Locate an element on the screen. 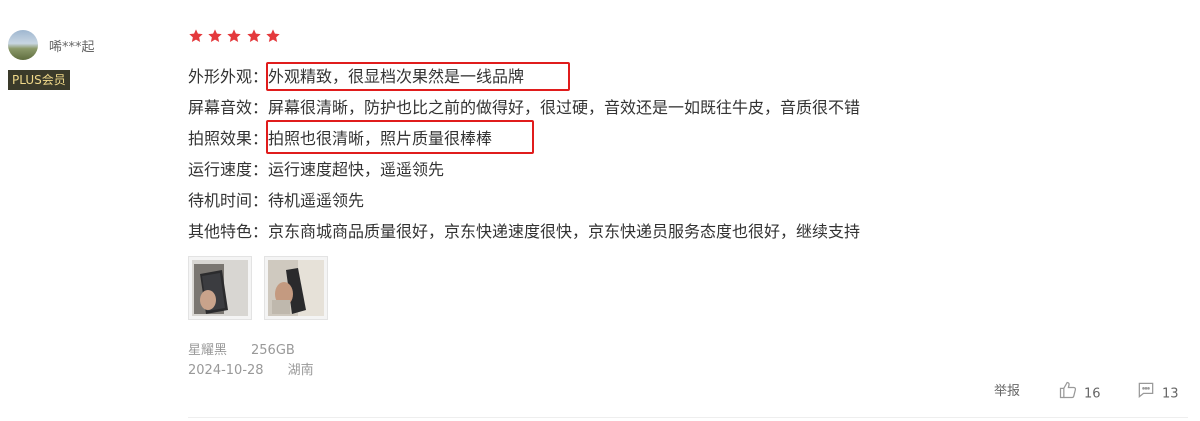 Image resolution: width=1200 pixels, height=421 pixels. thumbs-up-icon is located at coordinates (1068, 394).